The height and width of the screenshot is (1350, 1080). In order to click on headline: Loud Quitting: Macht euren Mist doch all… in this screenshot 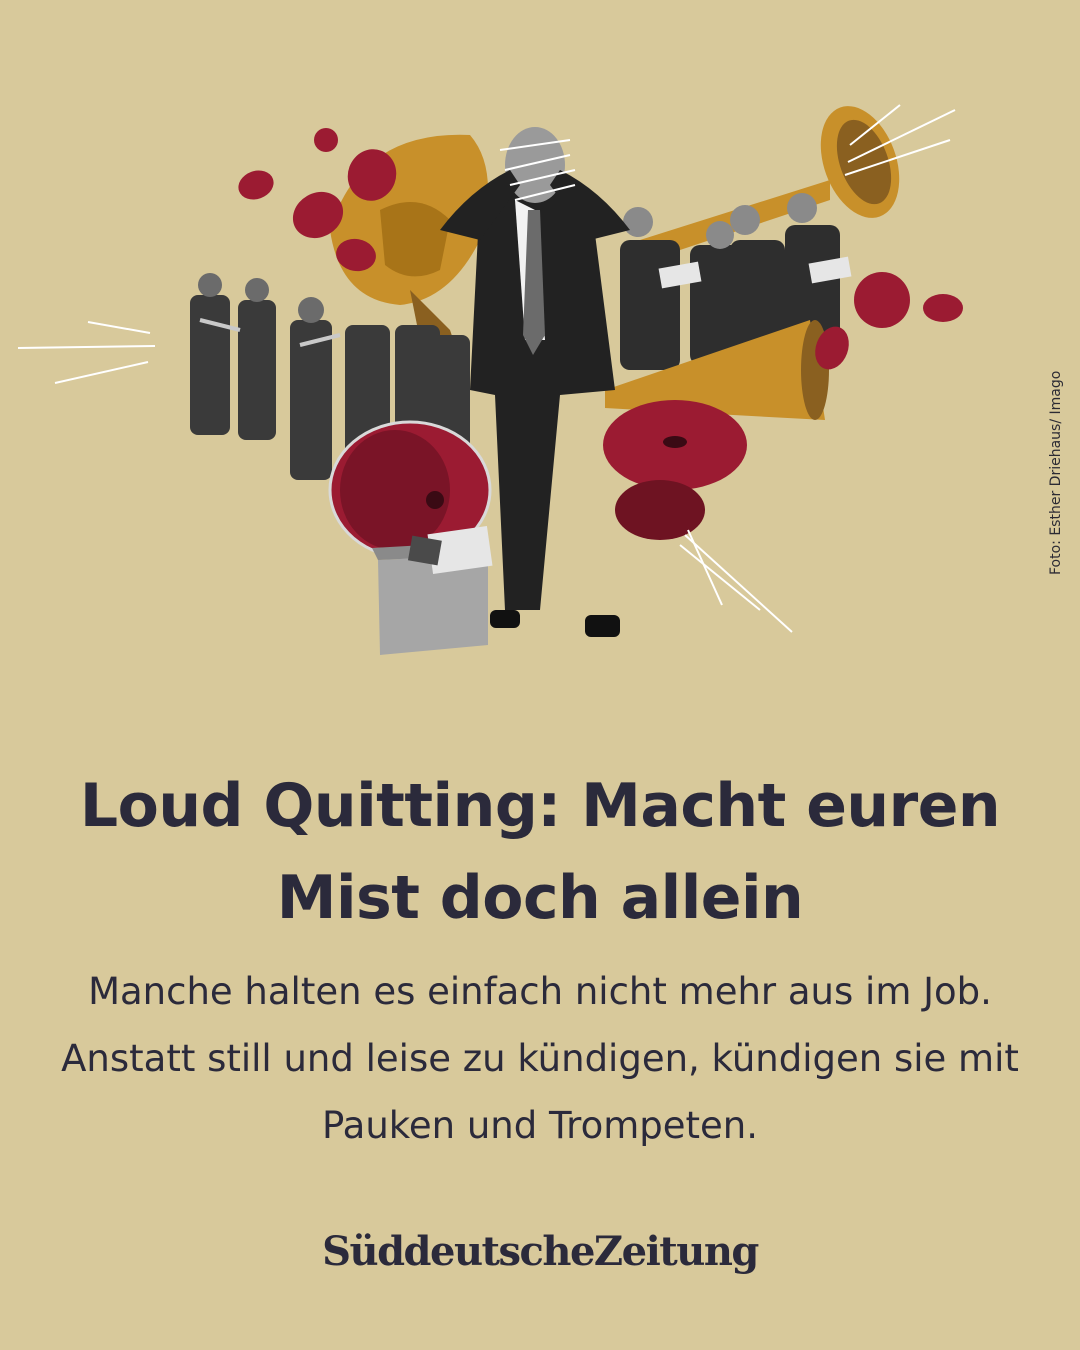, I will do `click(540, 852)`.